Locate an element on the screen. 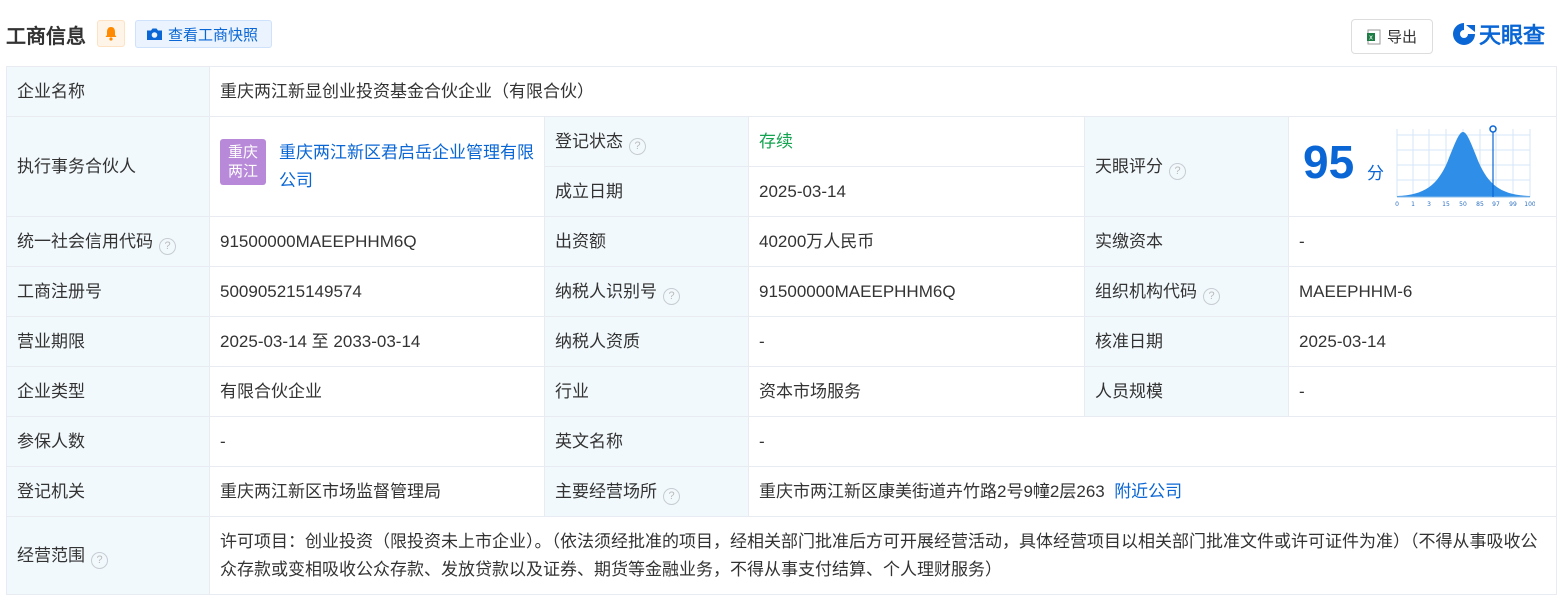 The height and width of the screenshot is (602, 1564). score-axis-tick: 1 is located at coordinates (1413, 204).